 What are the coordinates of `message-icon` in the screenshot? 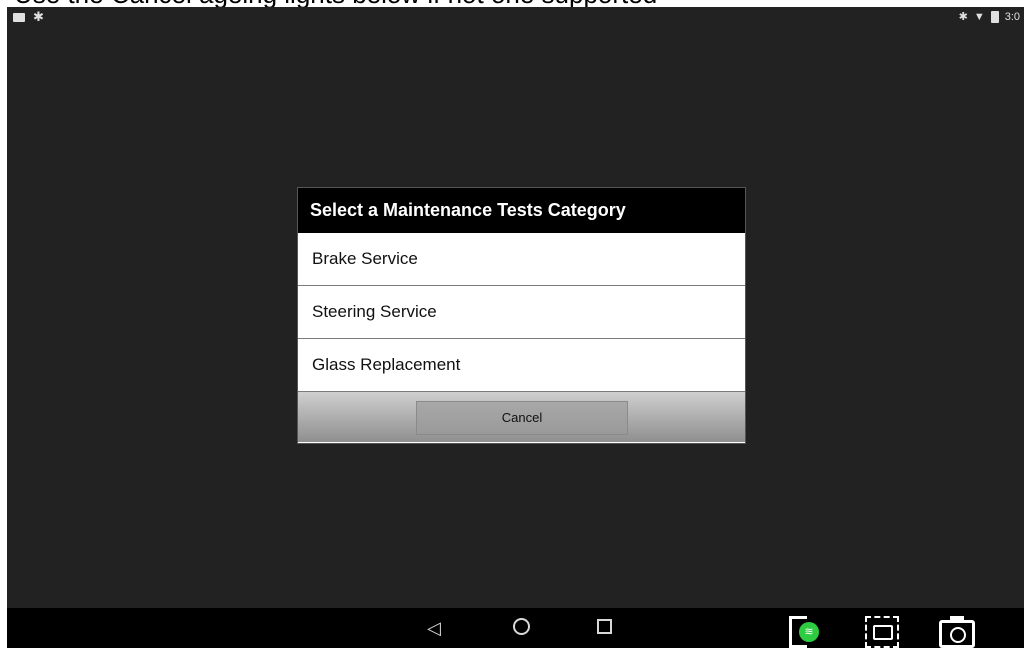 It's located at (19, 17).